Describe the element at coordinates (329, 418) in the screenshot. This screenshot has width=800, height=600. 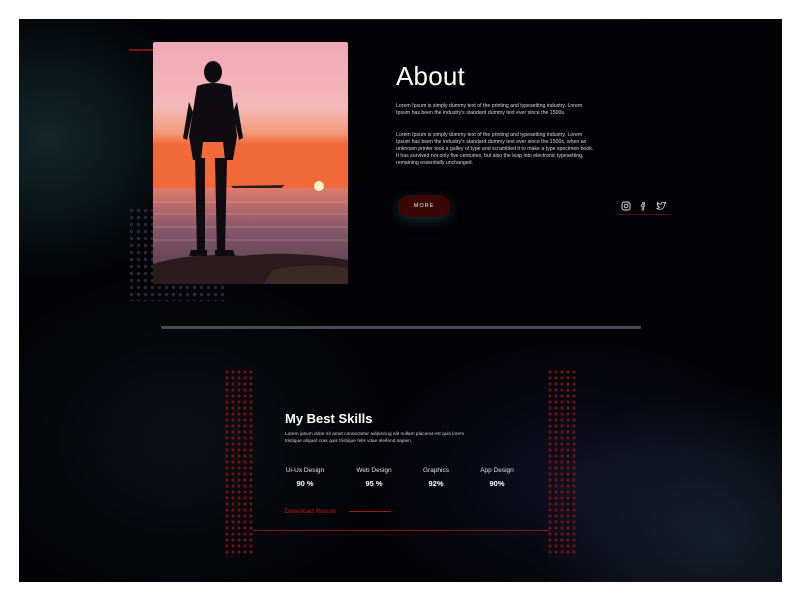
I see `skills-title: My Best Skills` at that location.